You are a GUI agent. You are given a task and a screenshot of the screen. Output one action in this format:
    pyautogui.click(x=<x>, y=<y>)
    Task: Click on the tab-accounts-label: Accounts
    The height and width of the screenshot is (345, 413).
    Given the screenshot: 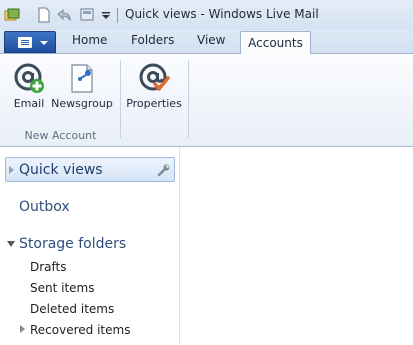 What is the action you would take?
    pyautogui.click(x=275, y=43)
    